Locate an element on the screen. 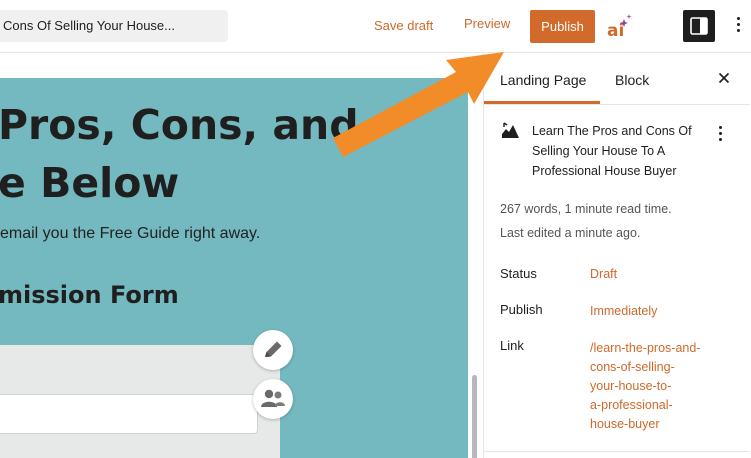 This screenshot has width=751, height=458. permalink-line: a-professional- is located at coordinates (631, 405).